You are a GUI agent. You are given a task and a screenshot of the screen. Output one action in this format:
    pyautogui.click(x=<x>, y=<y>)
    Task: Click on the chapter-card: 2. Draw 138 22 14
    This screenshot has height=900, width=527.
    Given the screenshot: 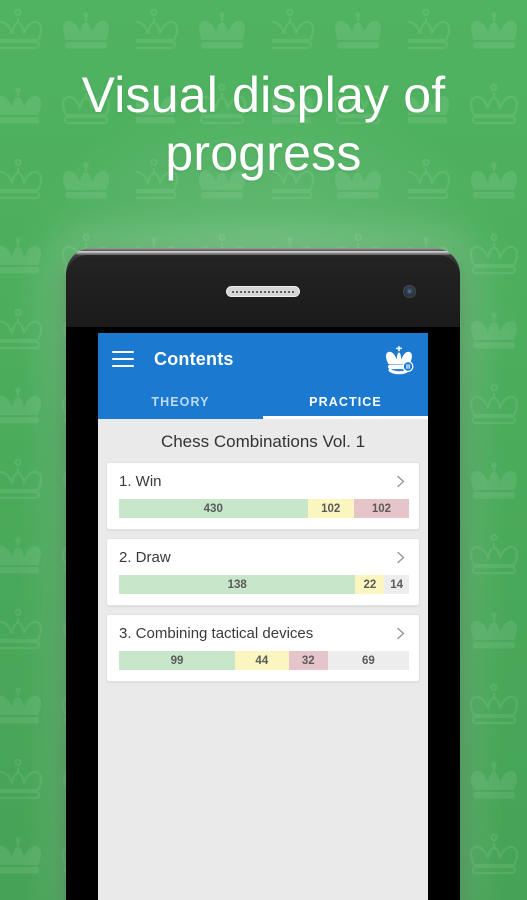 What is the action you would take?
    pyautogui.click(x=263, y=572)
    